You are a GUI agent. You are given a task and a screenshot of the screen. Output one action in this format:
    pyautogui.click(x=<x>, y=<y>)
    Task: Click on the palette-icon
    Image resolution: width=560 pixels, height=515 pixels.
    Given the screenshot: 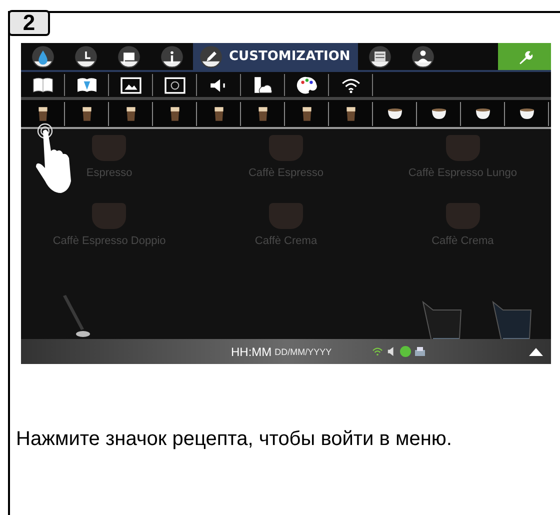 What is the action you would take?
    pyautogui.click(x=306, y=84)
    